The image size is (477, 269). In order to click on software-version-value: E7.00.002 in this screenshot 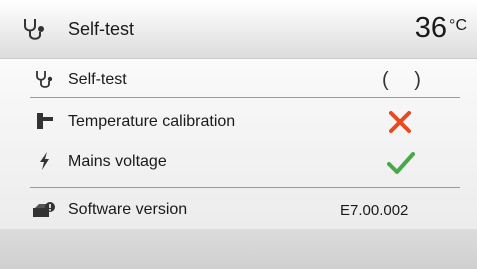, I will do `click(374, 210)`.